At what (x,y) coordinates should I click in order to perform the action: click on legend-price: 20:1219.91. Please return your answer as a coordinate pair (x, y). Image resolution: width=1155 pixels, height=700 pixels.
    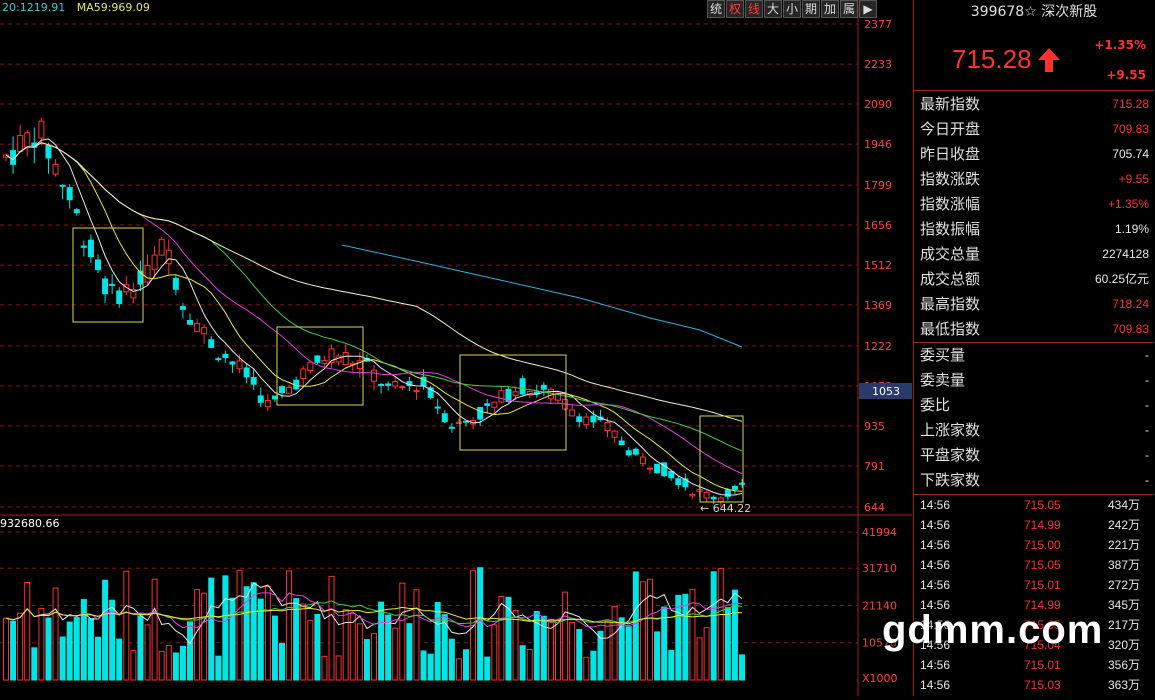
    Looking at the image, I should click on (34, 7).